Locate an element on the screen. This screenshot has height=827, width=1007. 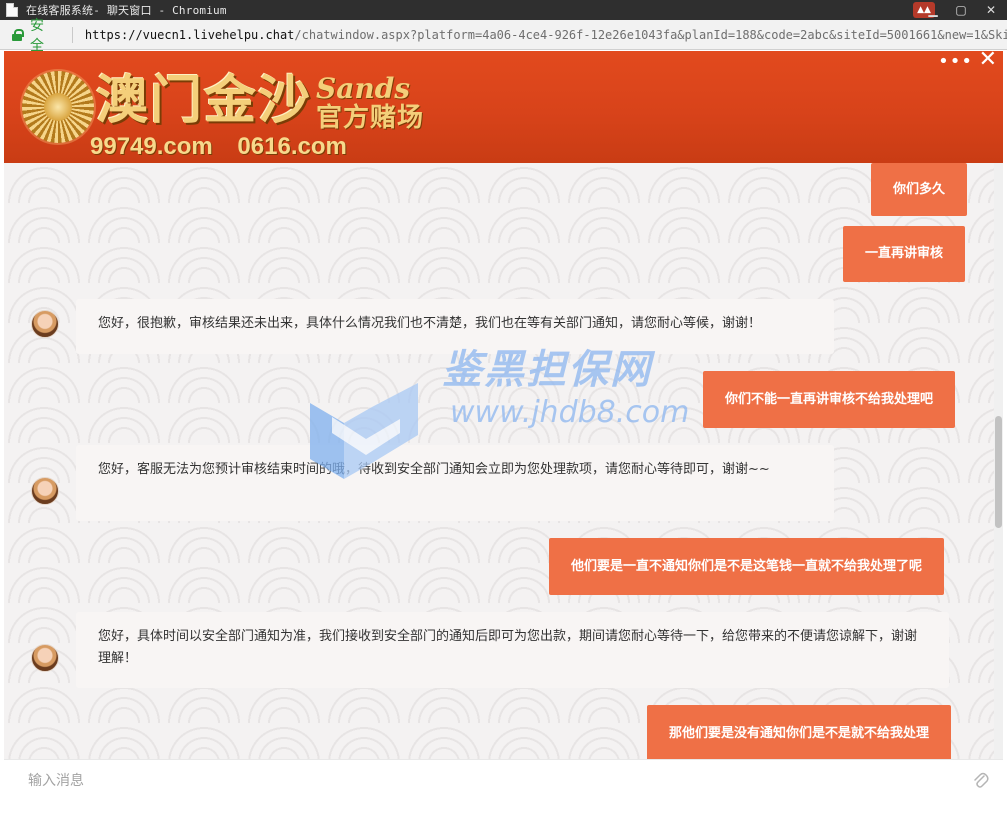
more-options-icon: ••• is located at coordinates (955, 62).